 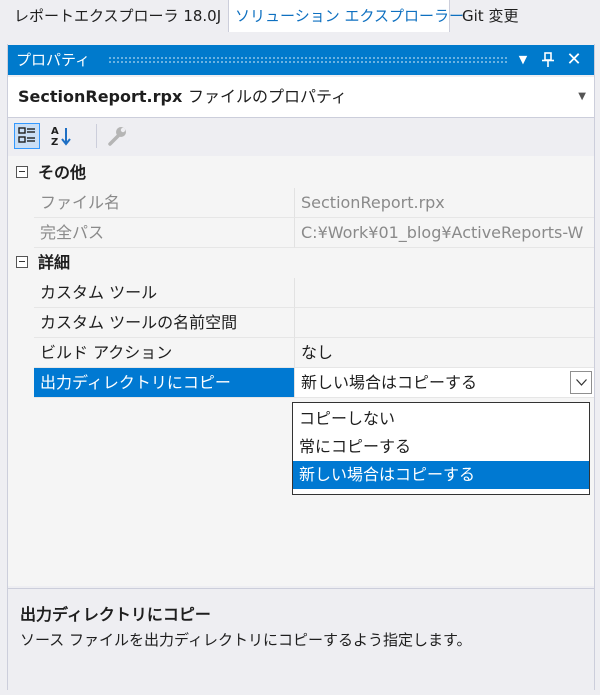 I want to click on copy-option-list: コピーしない 常にコピーする 新しい場合はコピーする, so click(x=441, y=448).